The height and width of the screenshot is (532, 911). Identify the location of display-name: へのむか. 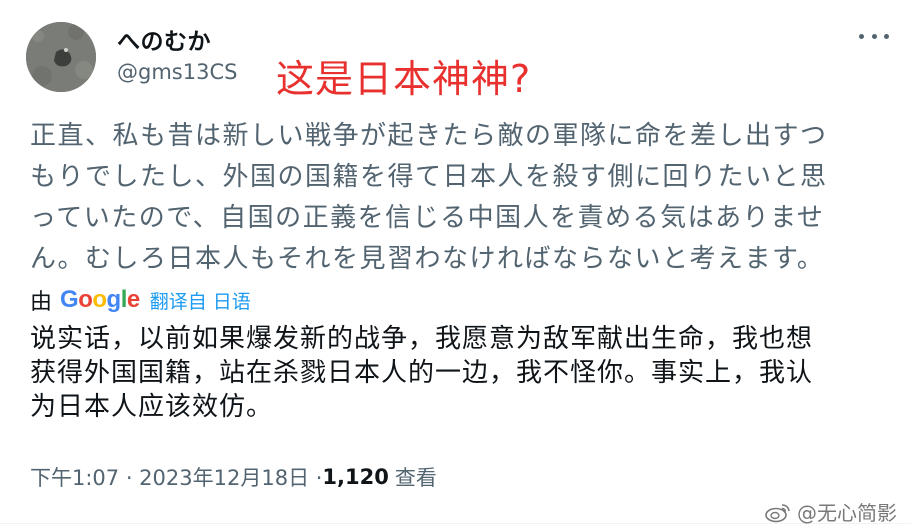
(164, 39).